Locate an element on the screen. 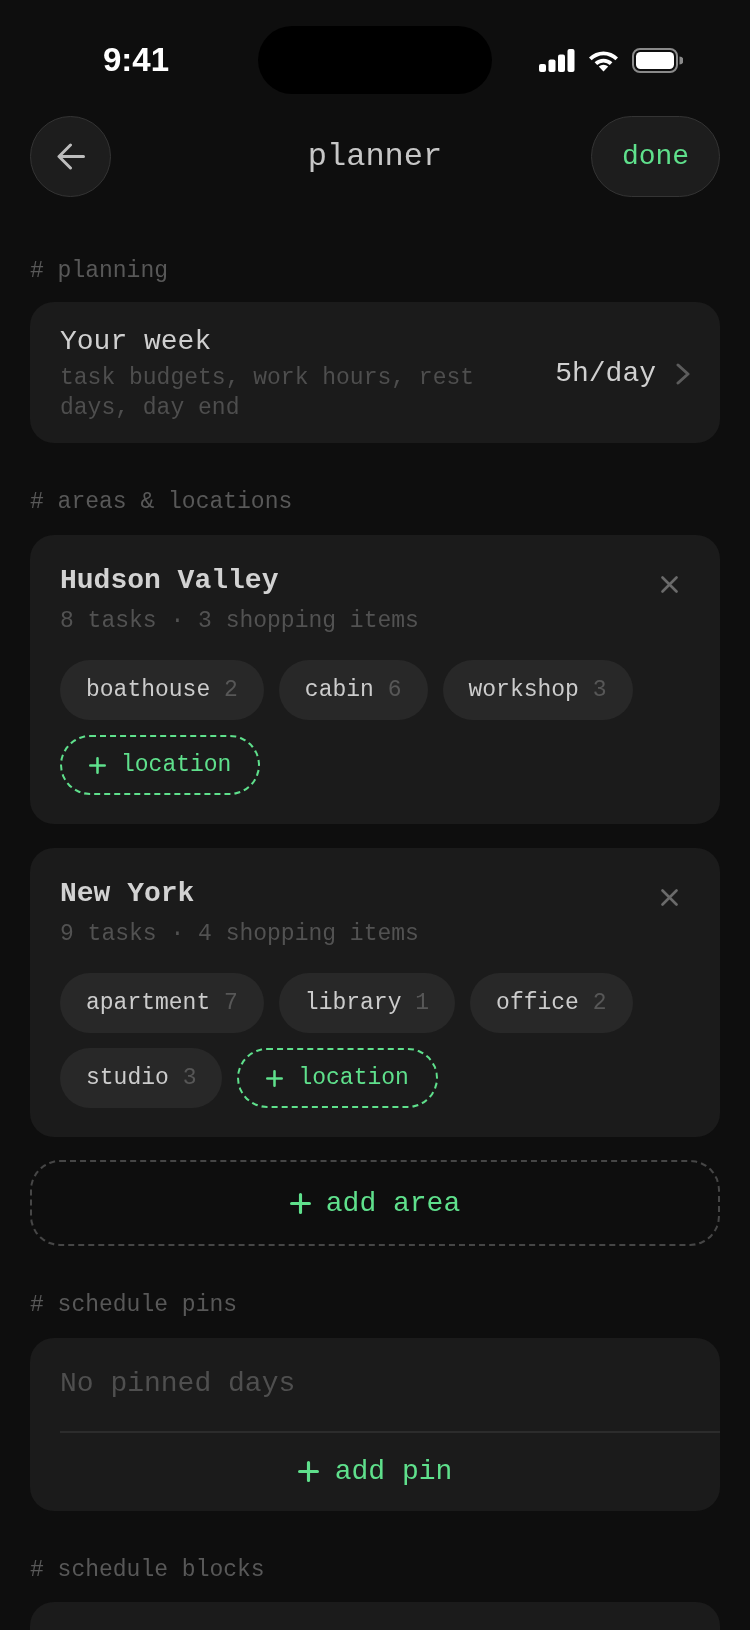  done-button: done is located at coordinates (655, 156).